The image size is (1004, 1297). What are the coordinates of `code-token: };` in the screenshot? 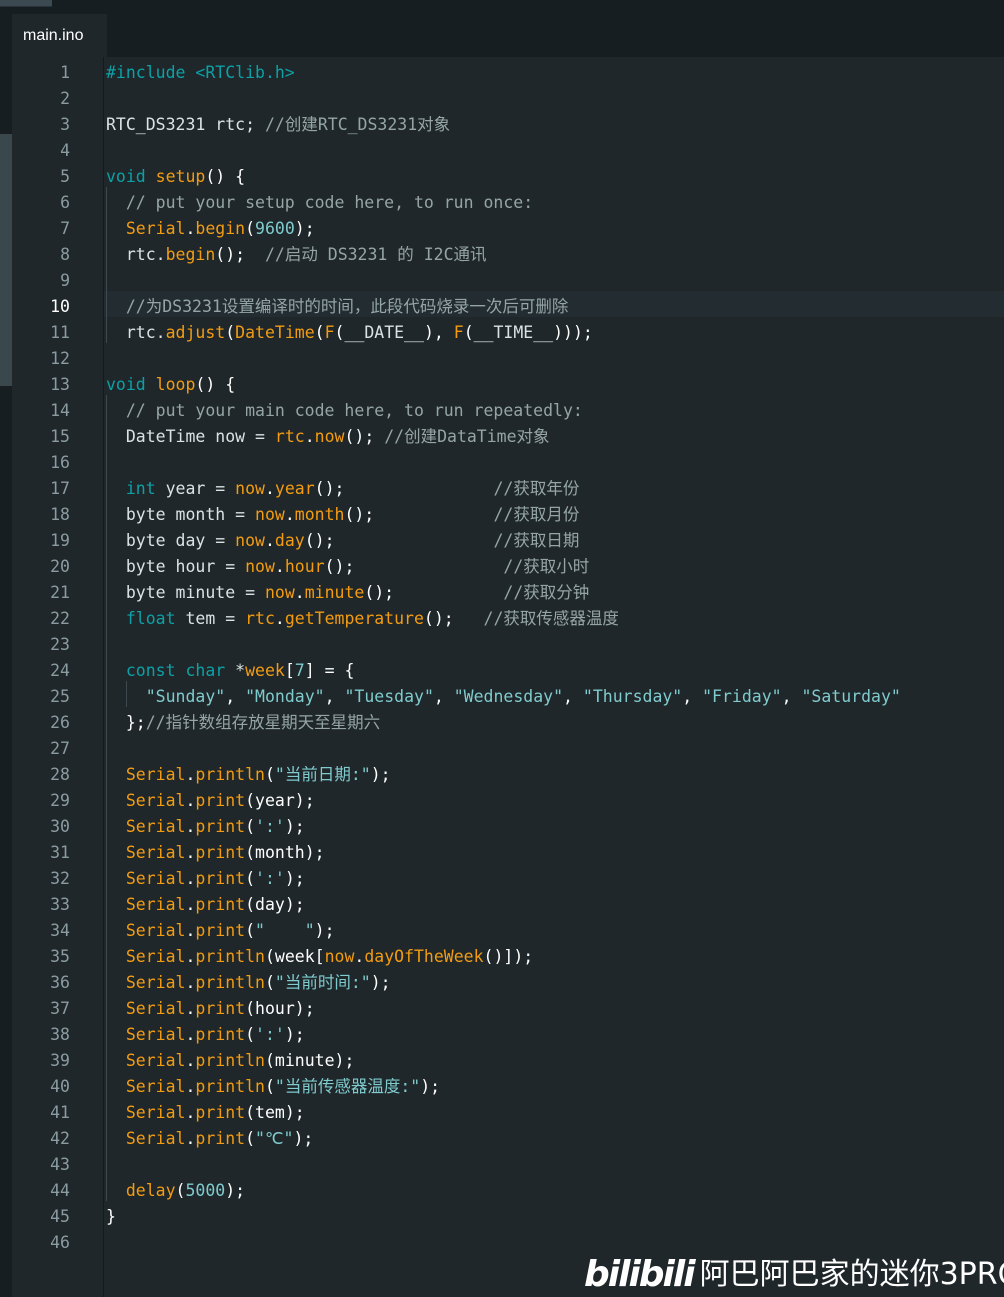 It's located at (126, 722).